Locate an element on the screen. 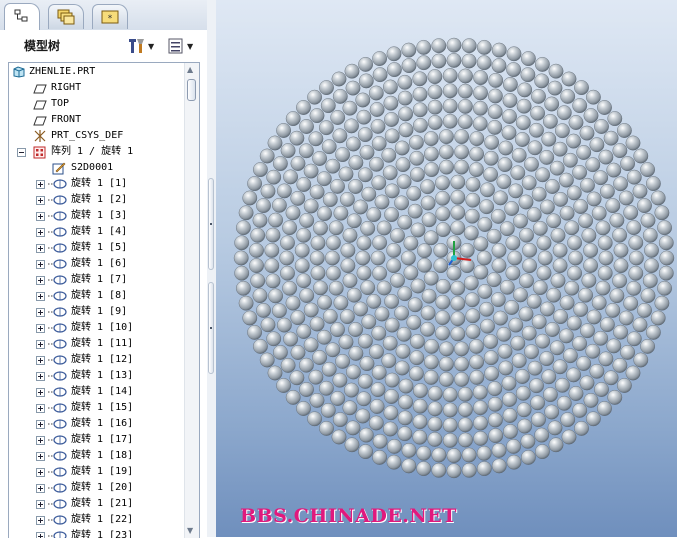 This screenshot has width=677, height=538. tree-node-pattern-member: 旋转 1 [7] is located at coordinates (96, 280).